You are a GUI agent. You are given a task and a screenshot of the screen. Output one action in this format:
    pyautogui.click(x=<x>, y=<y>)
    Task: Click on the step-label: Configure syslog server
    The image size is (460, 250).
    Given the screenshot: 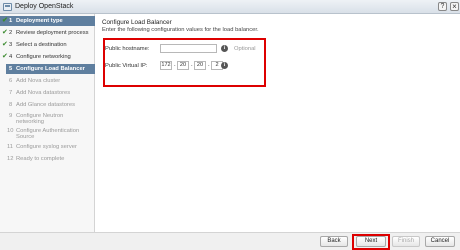 What is the action you would take?
    pyautogui.click(x=46, y=147)
    